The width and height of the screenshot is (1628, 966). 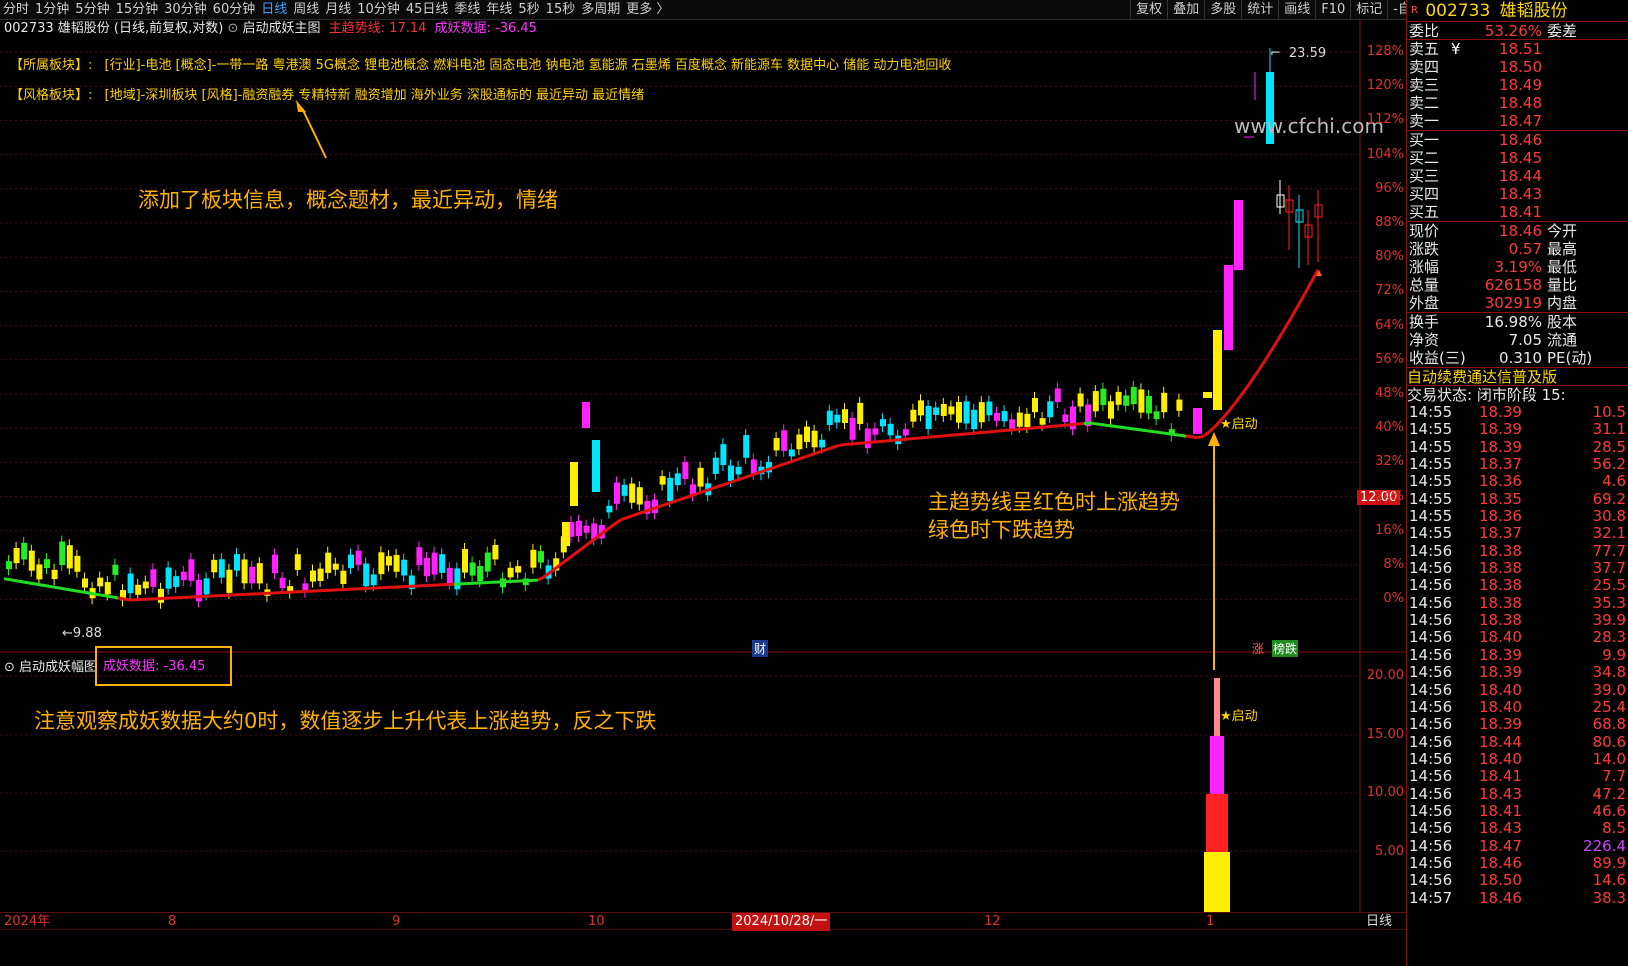 What do you see at coordinates (1517, 412) in the screenshot?
I see `tick-row: 14:55 18.39 10.5` at bounding box center [1517, 412].